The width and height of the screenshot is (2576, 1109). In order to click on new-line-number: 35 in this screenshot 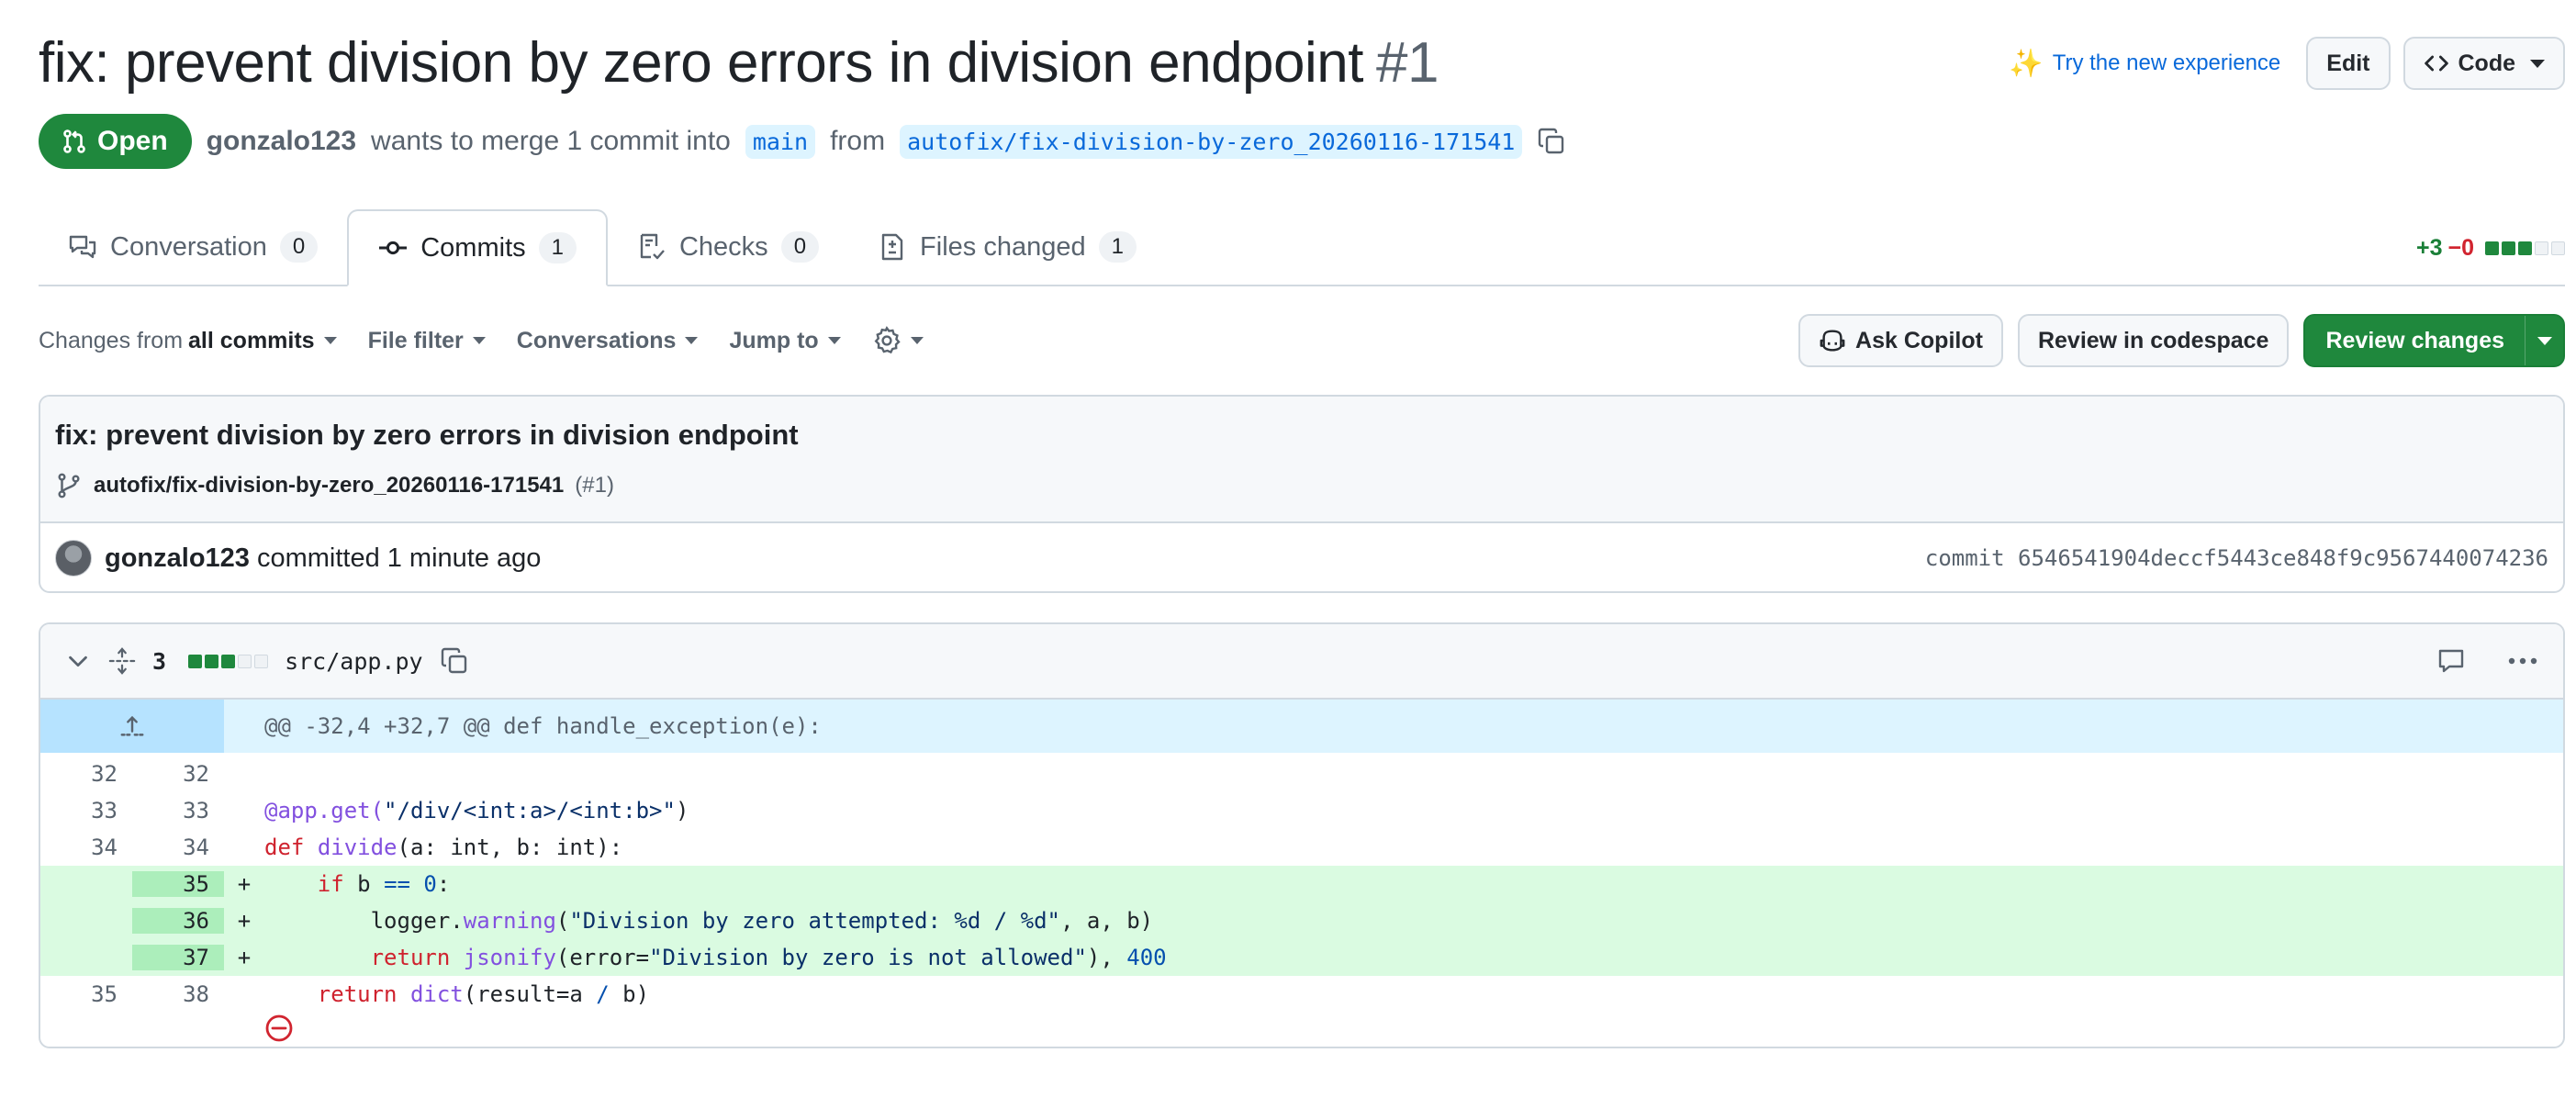, I will do `click(178, 884)`.